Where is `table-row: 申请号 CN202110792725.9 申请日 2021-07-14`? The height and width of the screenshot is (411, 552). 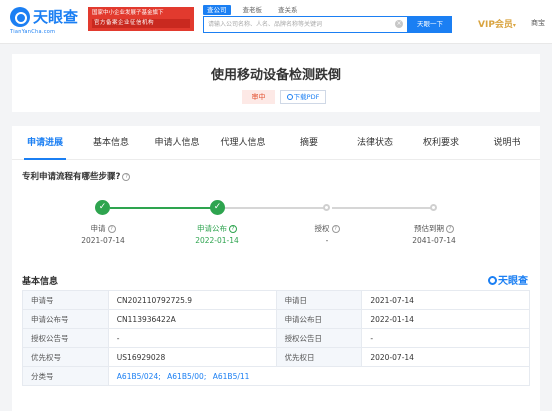 table-row: 申请号 CN202110792725.9 申请日 2021-07-14 is located at coordinates (276, 300).